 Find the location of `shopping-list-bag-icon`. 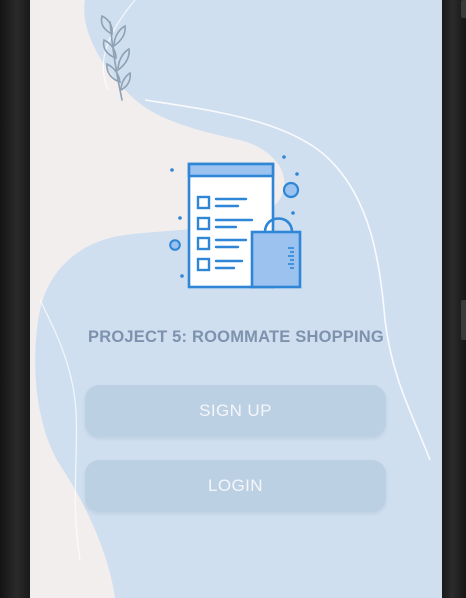

shopping-list-bag-icon is located at coordinates (235, 222).